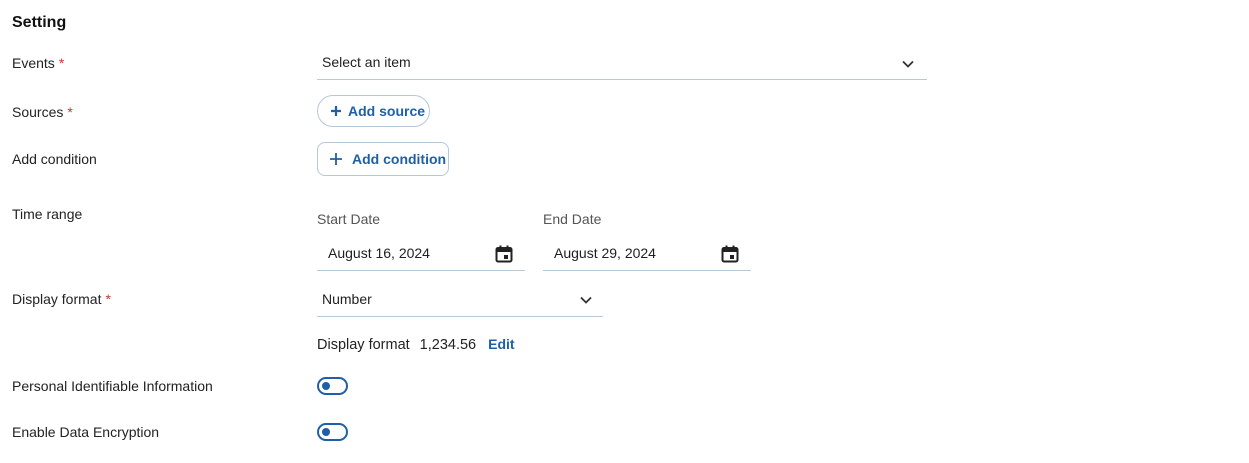 The height and width of the screenshot is (463, 1249). I want to click on end-date-field: August 29, 2024, so click(647, 254).